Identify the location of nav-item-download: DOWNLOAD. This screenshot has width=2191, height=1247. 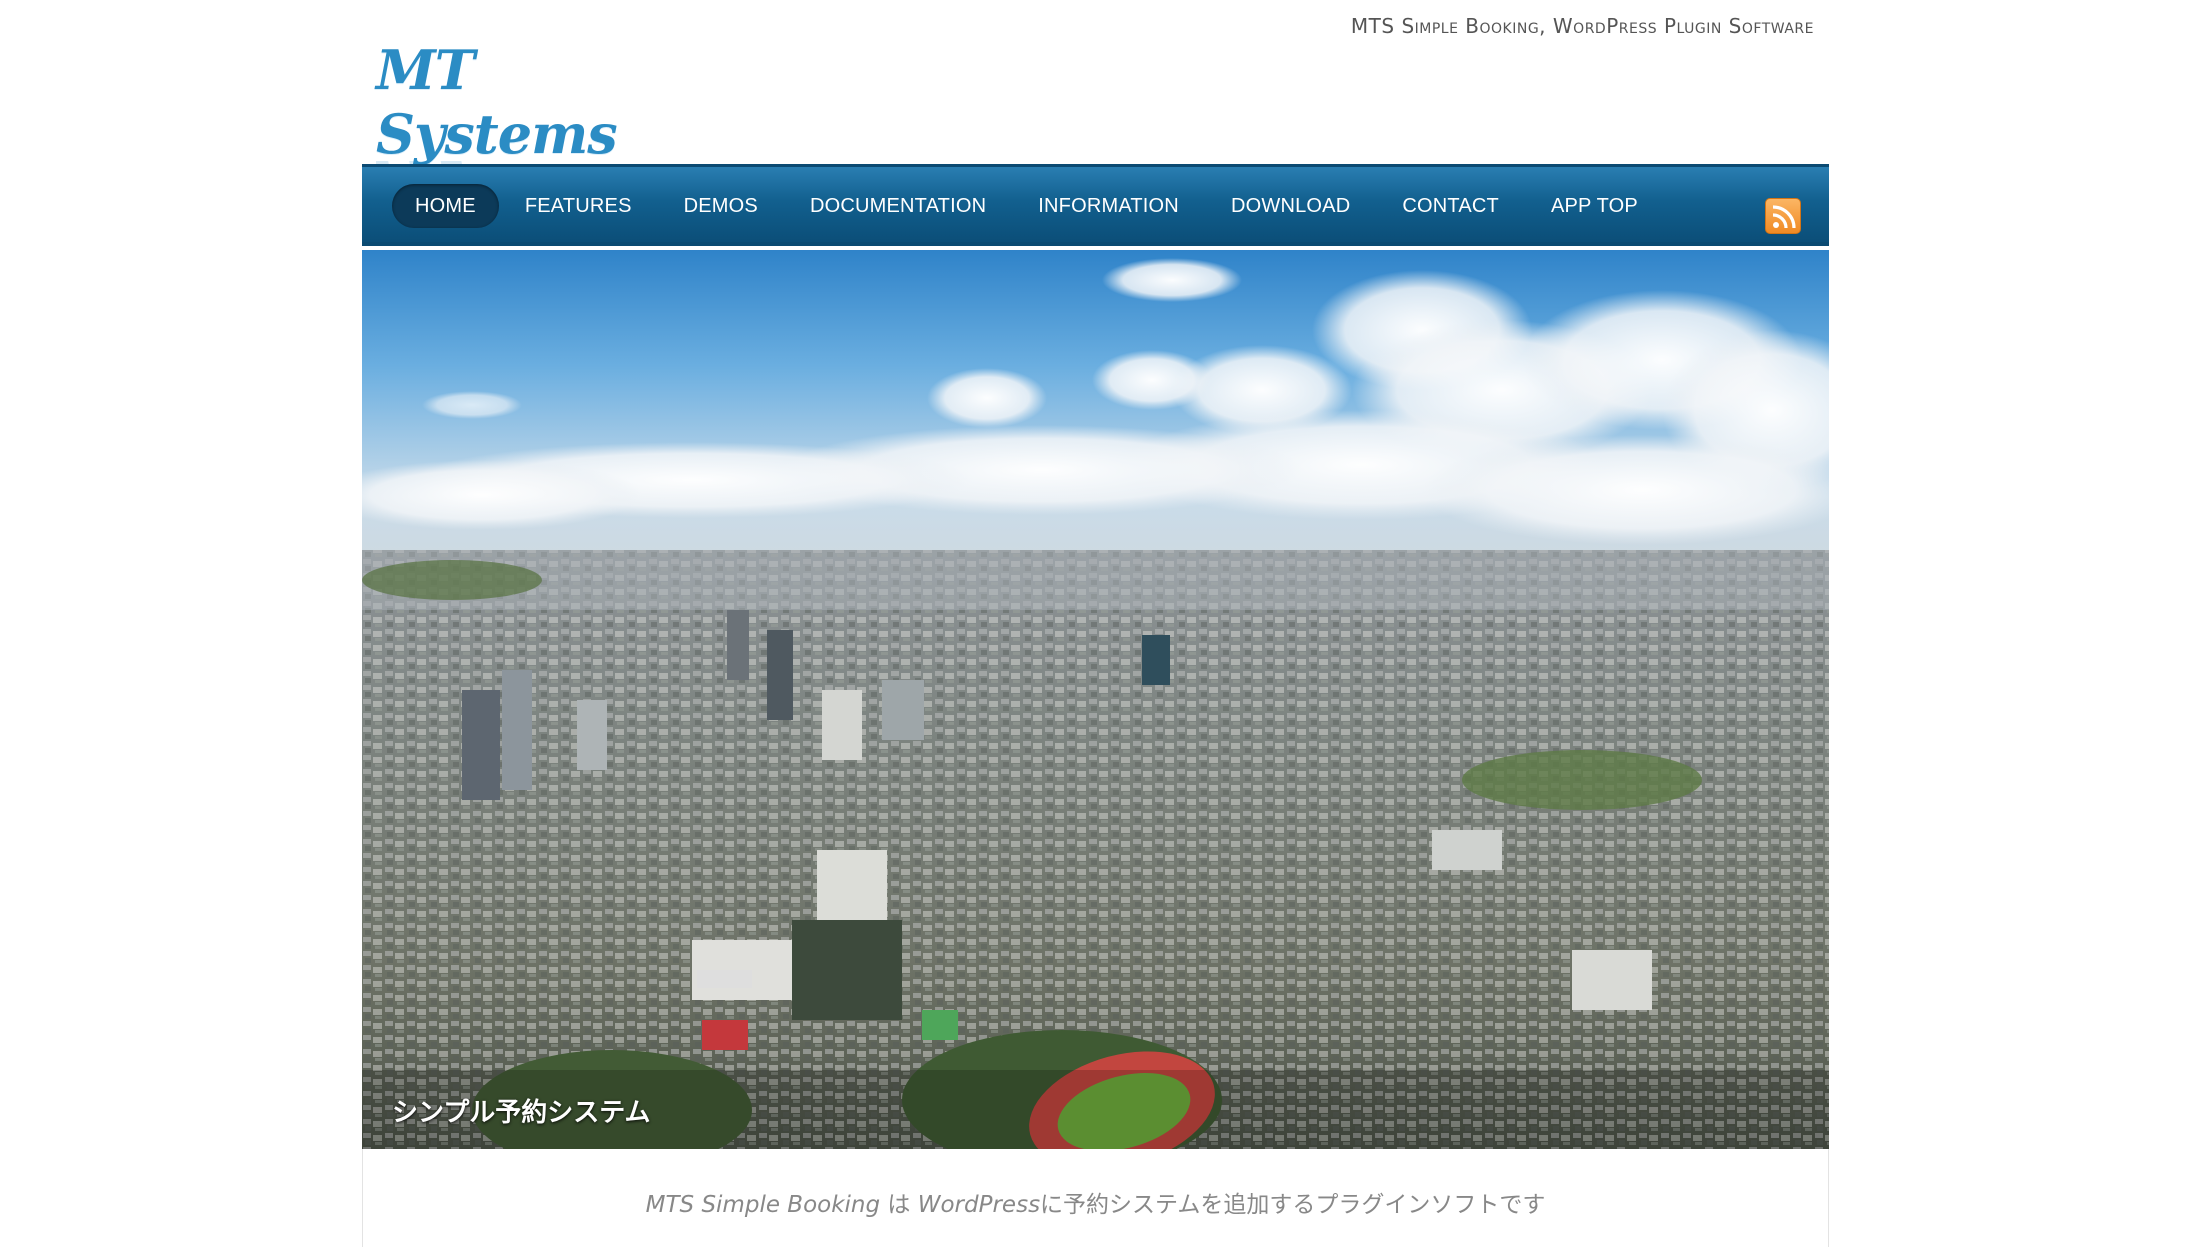
(1290, 206).